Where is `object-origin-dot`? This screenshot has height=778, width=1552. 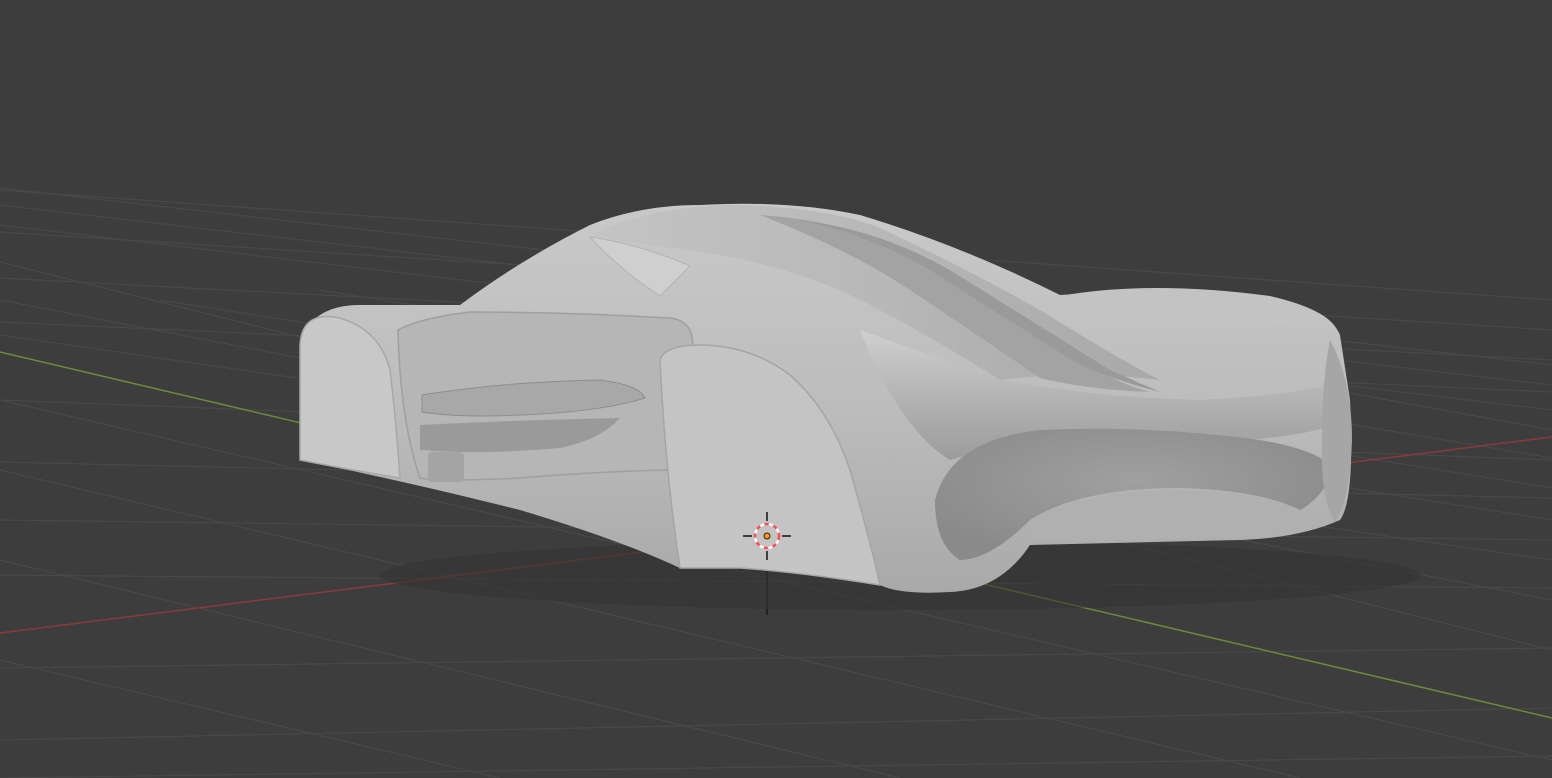 object-origin-dot is located at coordinates (767, 536).